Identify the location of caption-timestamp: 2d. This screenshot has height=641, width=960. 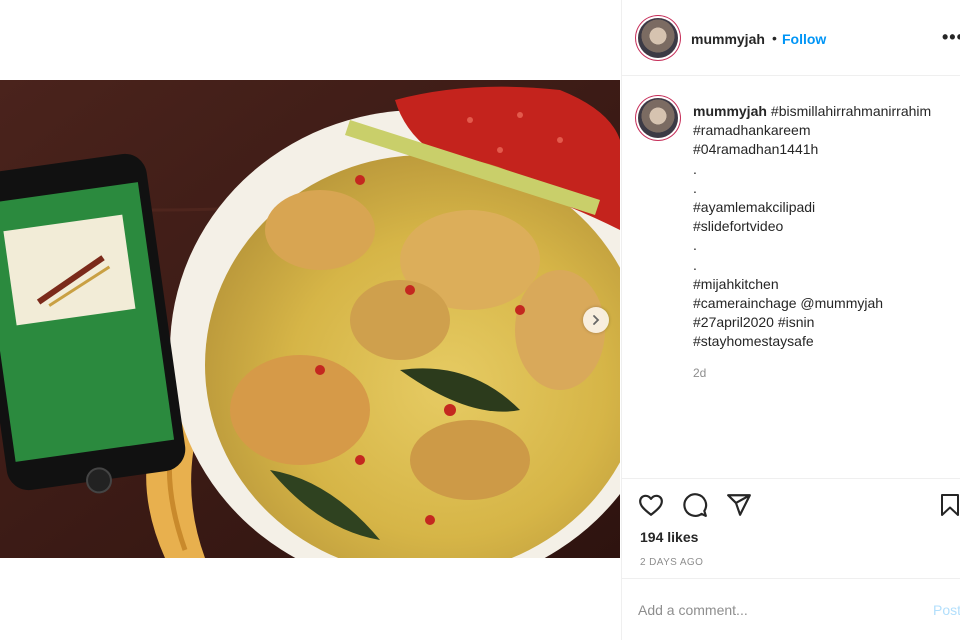
(700, 373).